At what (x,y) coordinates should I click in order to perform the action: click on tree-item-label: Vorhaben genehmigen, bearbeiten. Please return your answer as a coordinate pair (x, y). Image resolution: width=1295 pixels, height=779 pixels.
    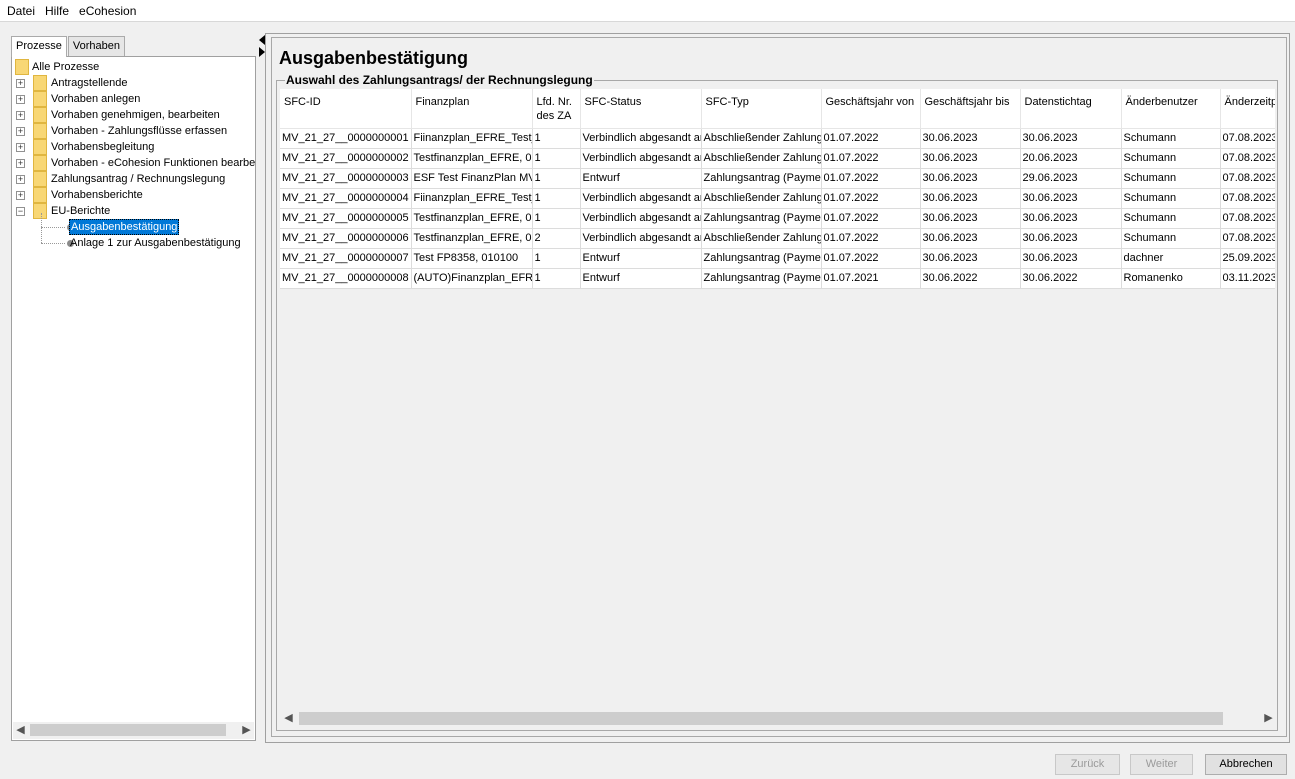
    Looking at the image, I should click on (135, 115).